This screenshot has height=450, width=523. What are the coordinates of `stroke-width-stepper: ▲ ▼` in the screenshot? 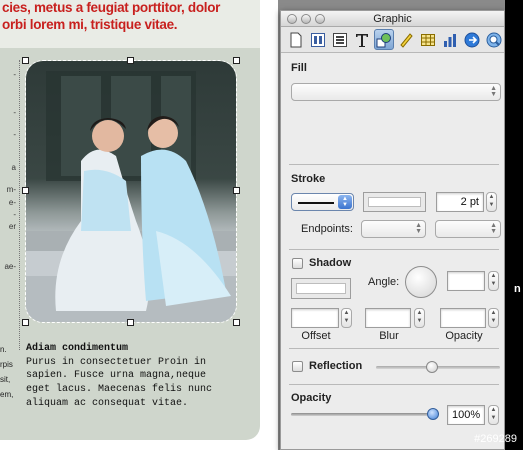 It's located at (491, 202).